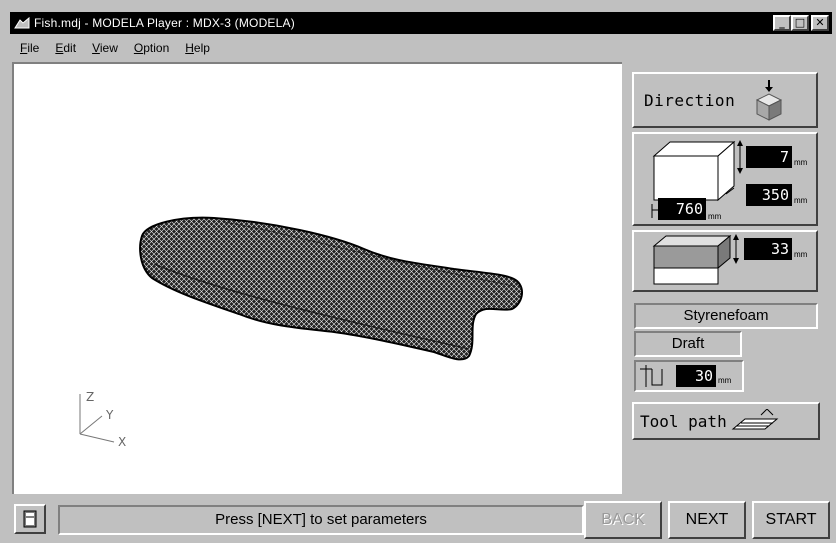 The image size is (836, 543). Describe the element at coordinates (105, 48) in the screenshot. I see `menu-view: View` at that location.